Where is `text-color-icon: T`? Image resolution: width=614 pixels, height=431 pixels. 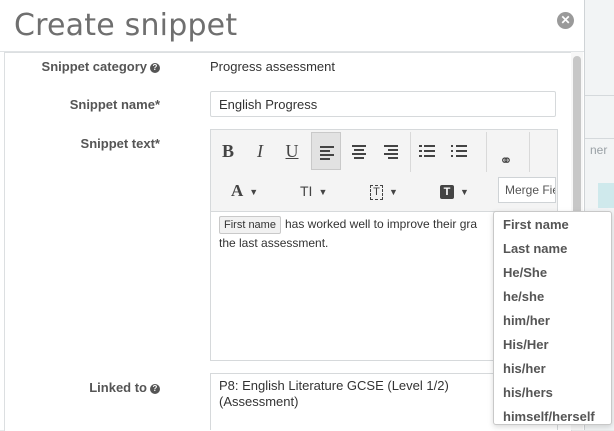 text-color-icon: T is located at coordinates (447, 192).